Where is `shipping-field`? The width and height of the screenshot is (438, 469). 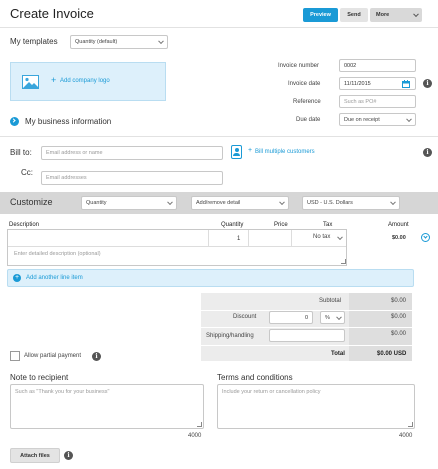
shipping-field is located at coordinates (307, 335).